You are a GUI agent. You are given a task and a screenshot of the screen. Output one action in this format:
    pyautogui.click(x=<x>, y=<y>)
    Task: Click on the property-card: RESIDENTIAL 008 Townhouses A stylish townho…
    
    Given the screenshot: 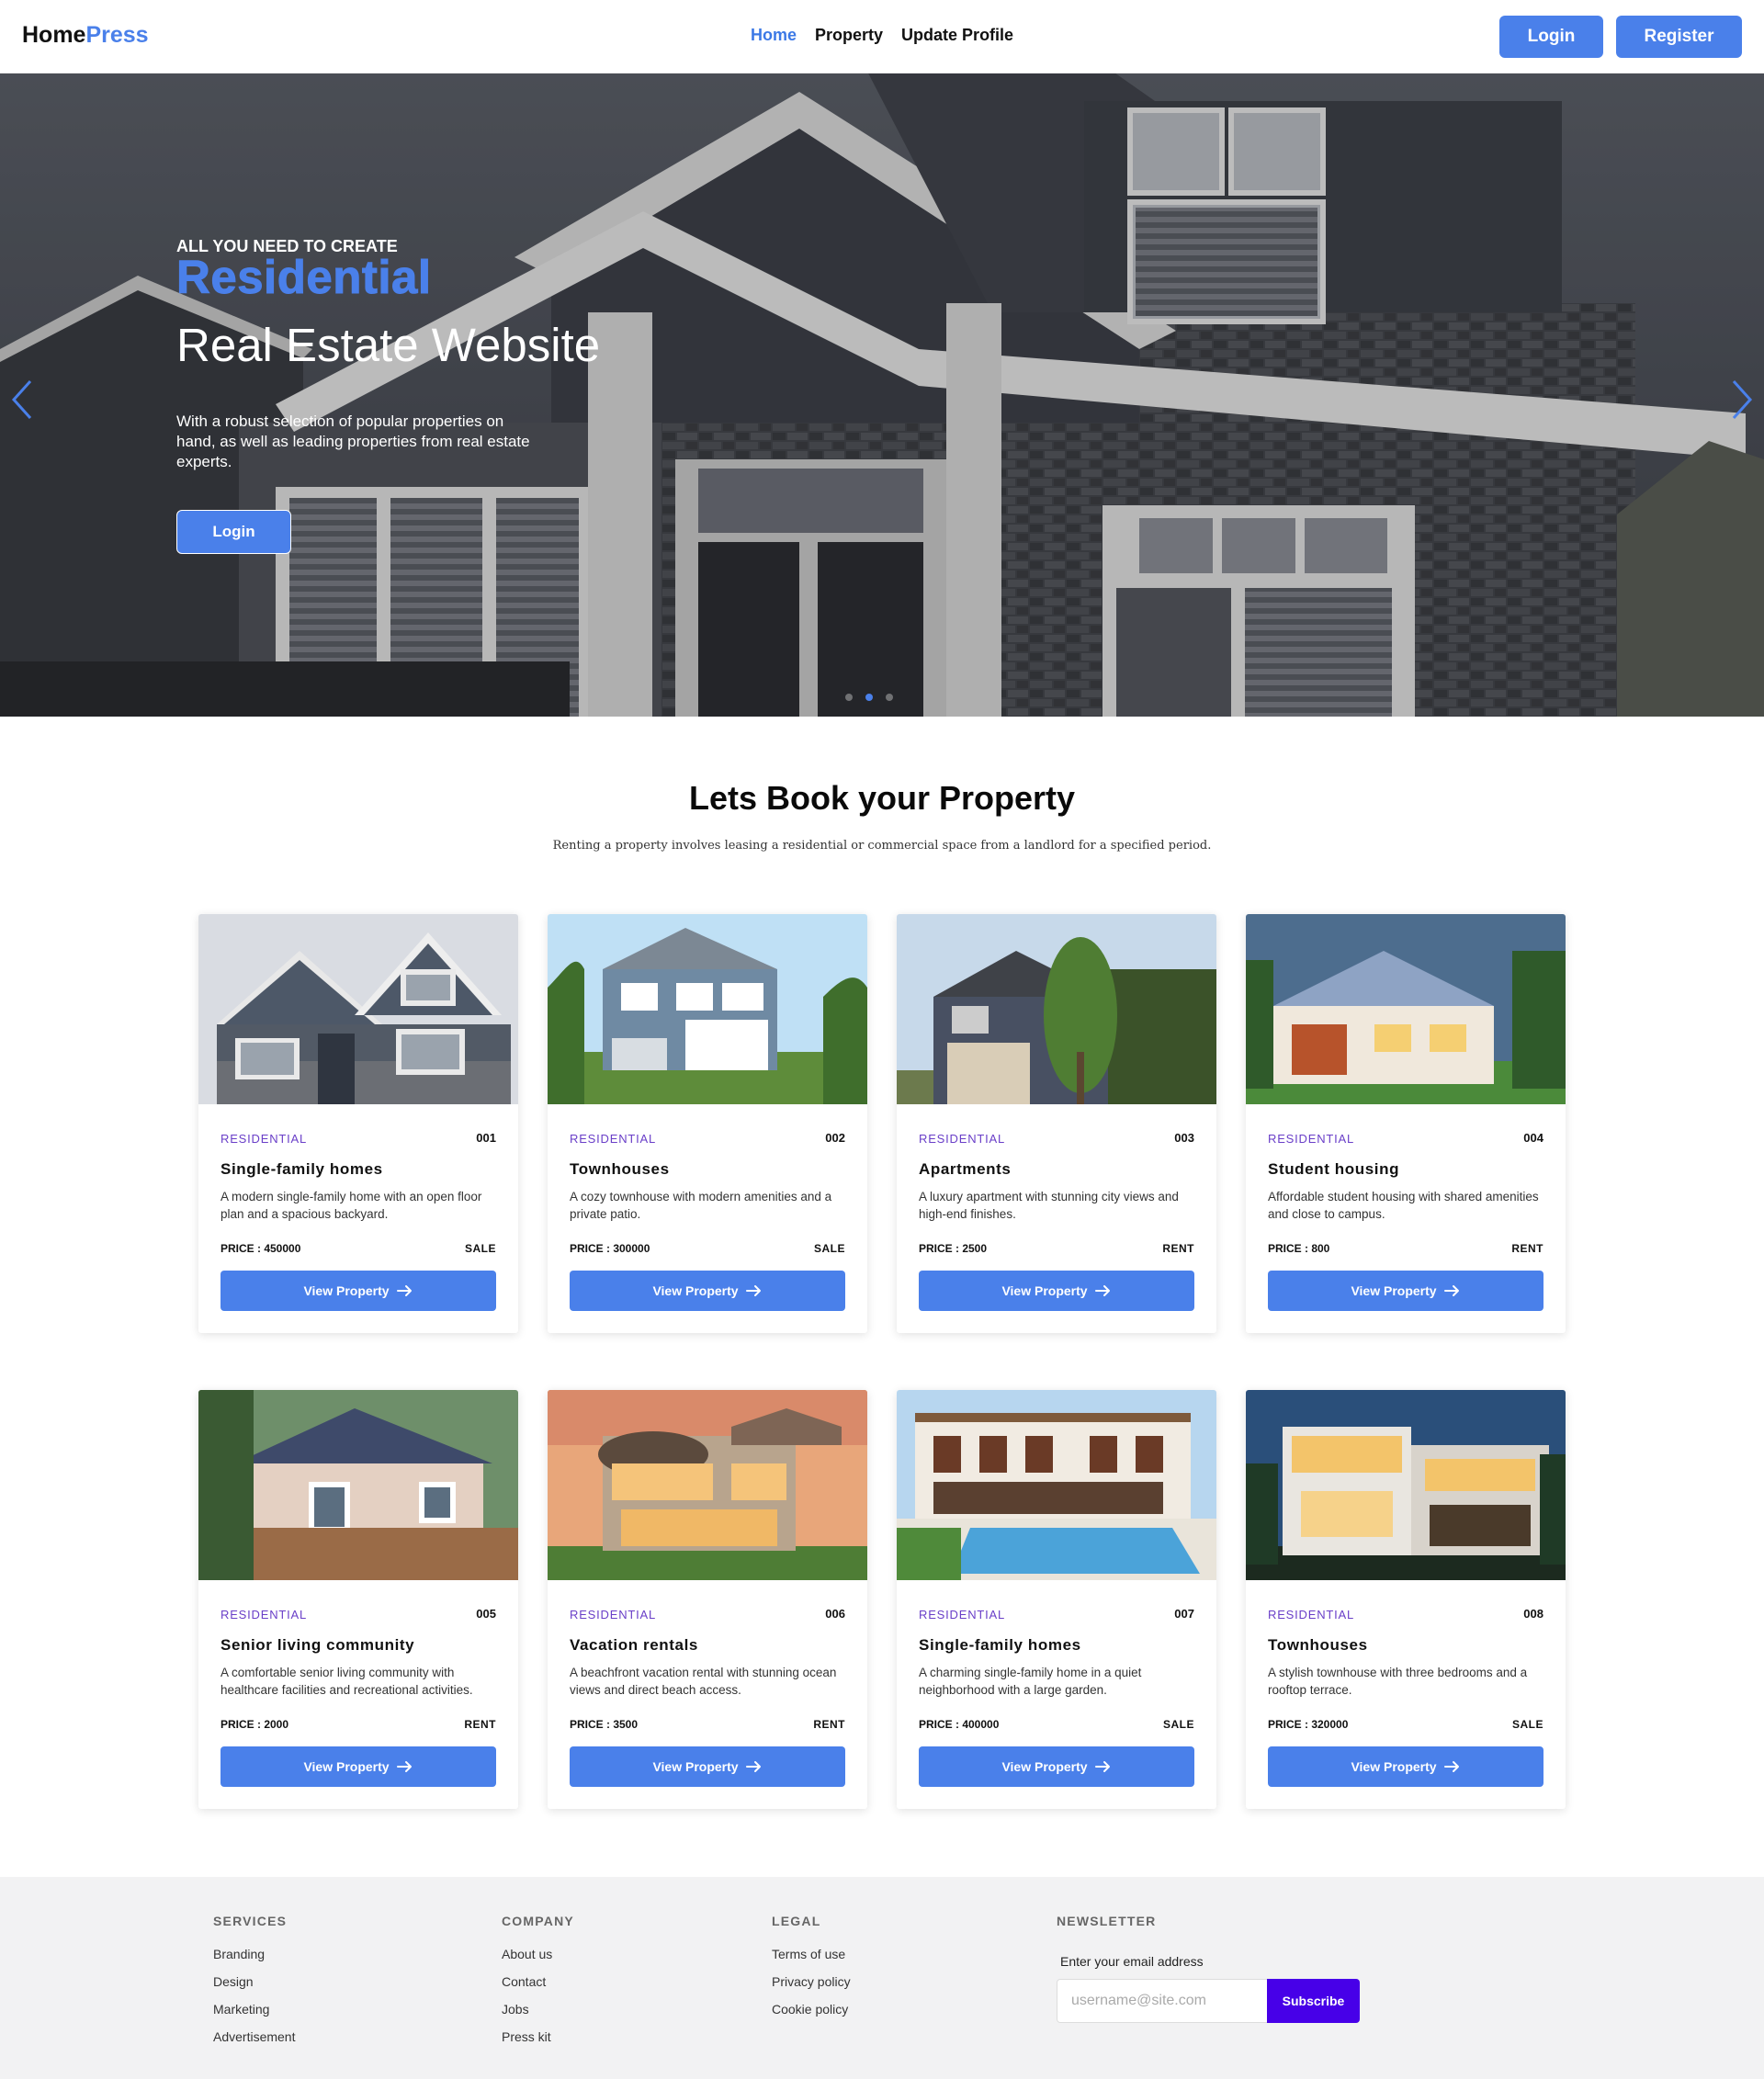 What is the action you would take?
    pyautogui.click(x=1406, y=1599)
    